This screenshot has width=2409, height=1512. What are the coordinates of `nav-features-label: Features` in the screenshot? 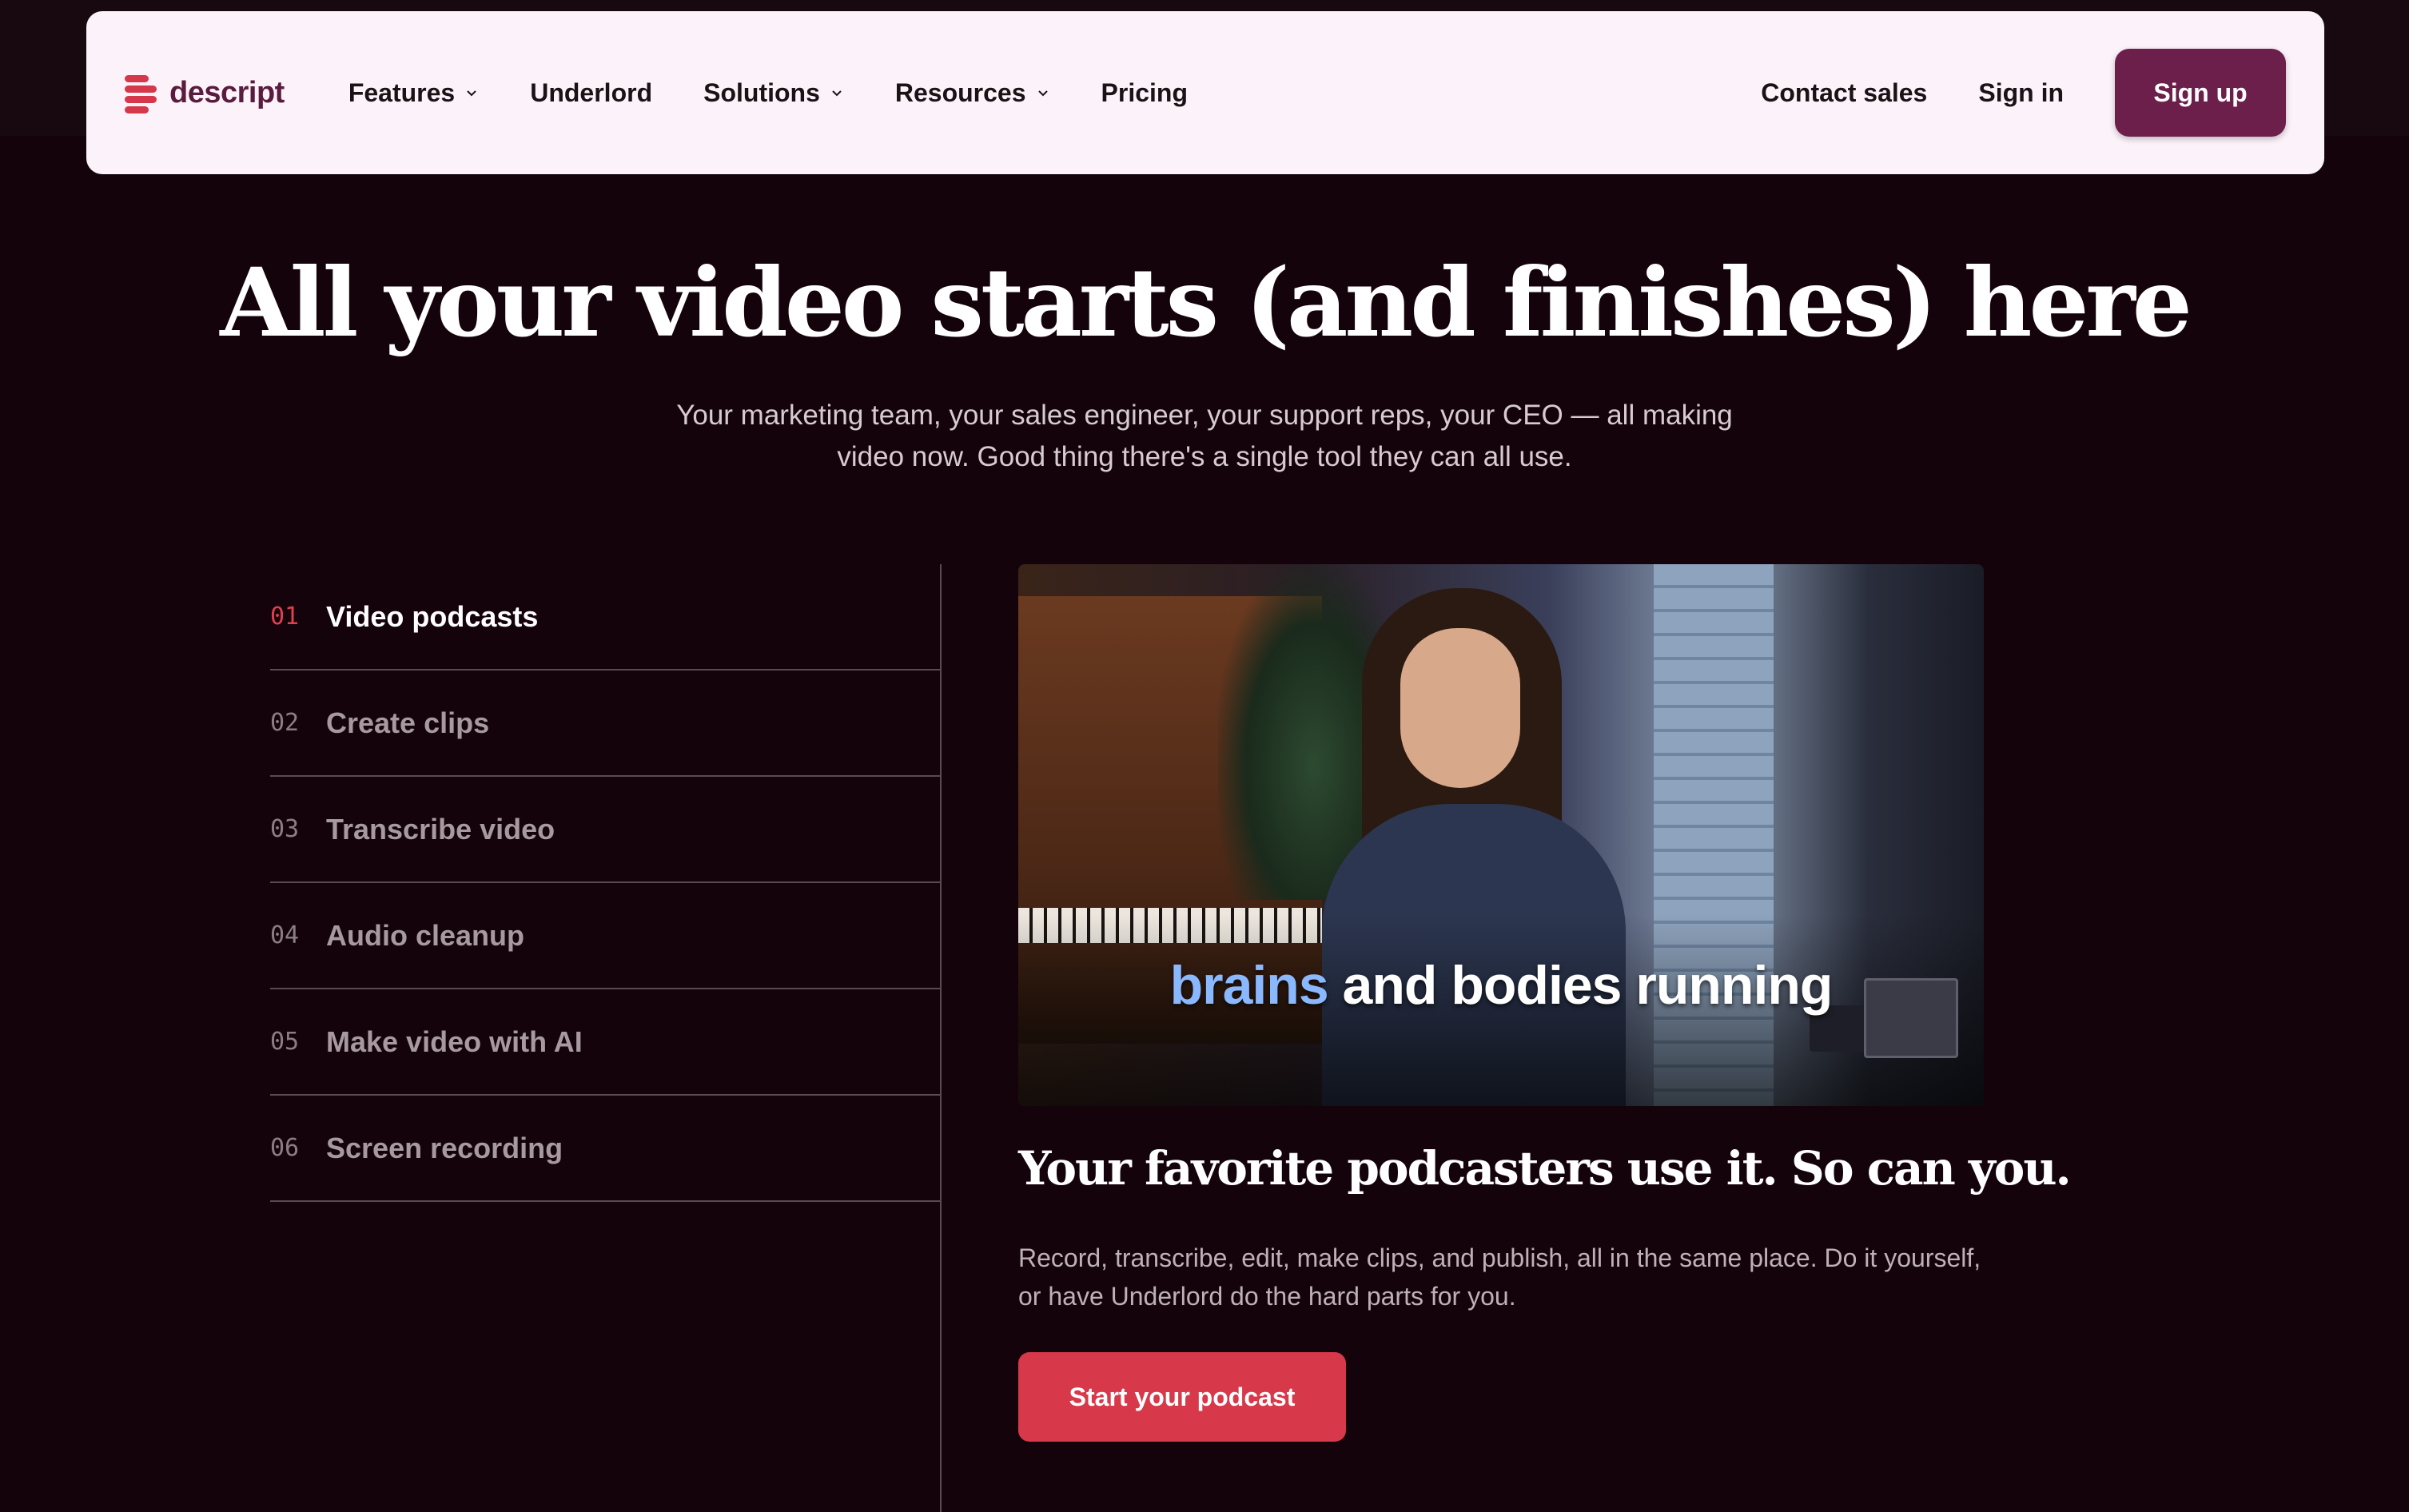 It's located at (402, 92).